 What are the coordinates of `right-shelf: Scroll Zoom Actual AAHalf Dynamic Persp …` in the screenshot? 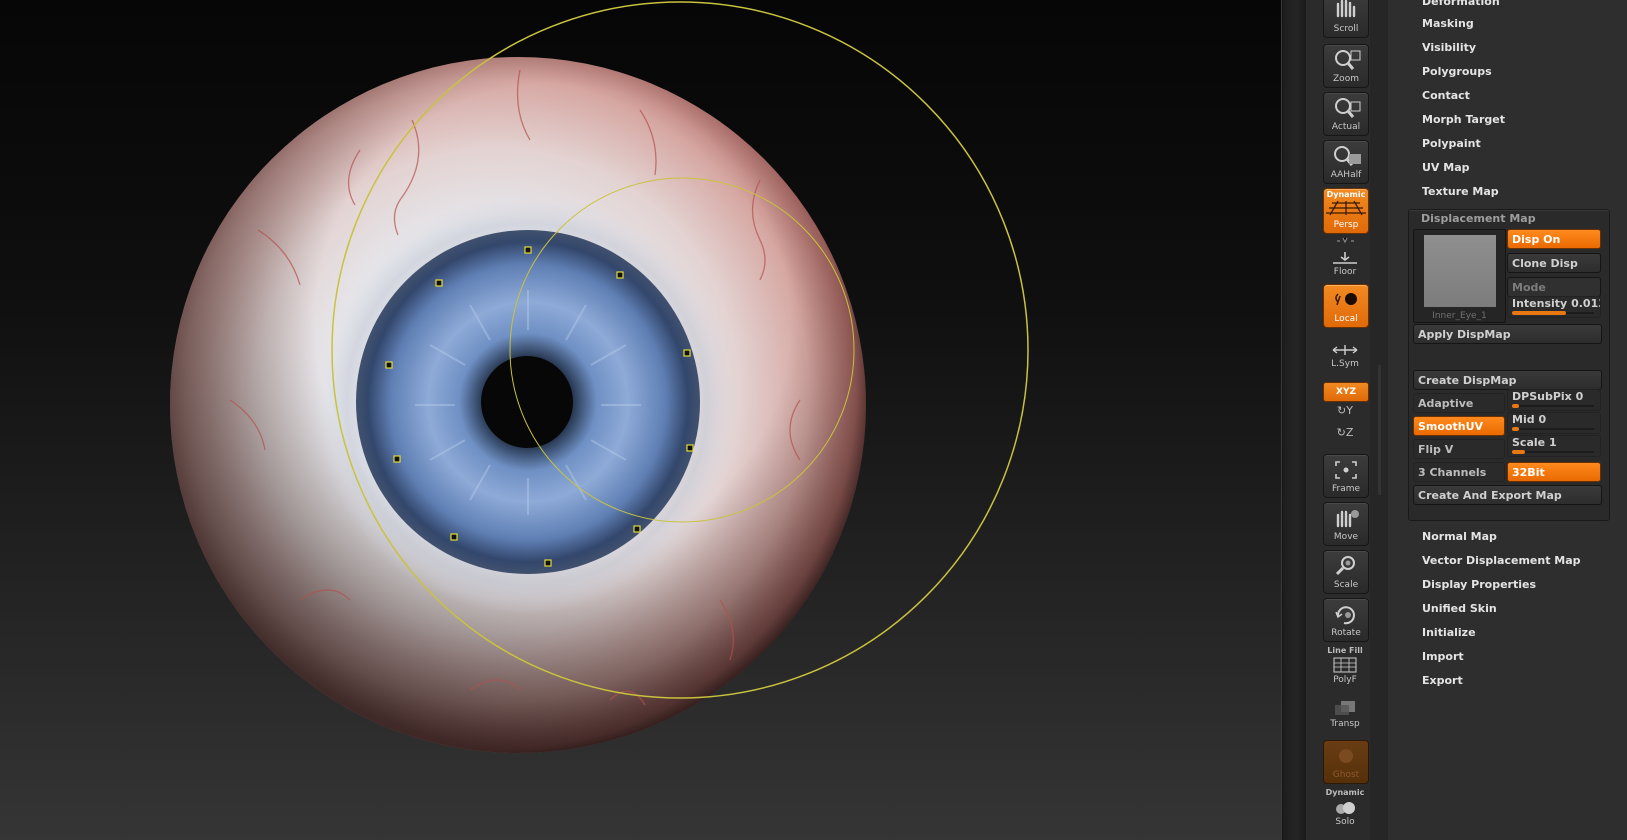 It's located at (1338, 420).